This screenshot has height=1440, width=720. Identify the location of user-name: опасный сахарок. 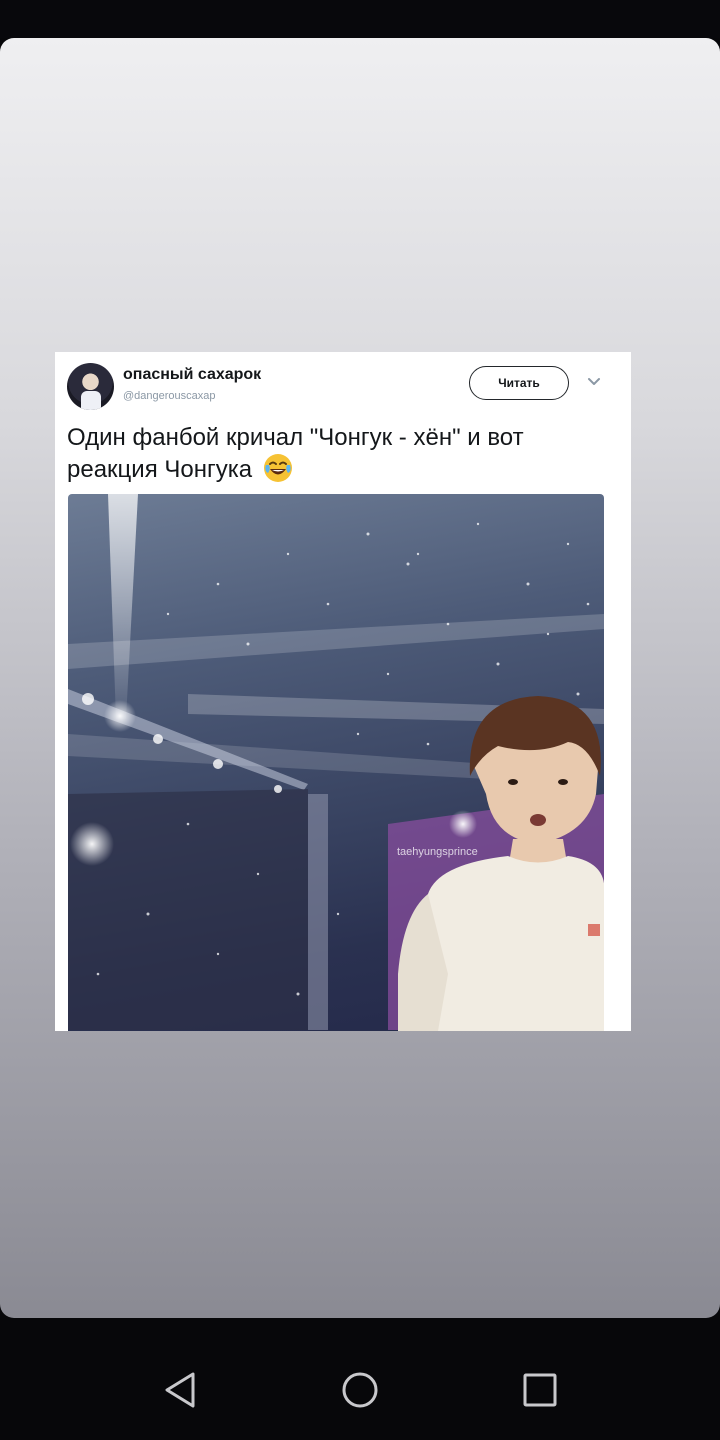
(192, 374).